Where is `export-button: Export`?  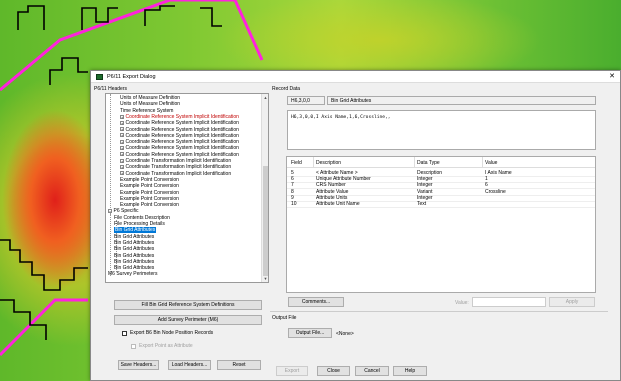
export-button: Export is located at coordinates (292, 371).